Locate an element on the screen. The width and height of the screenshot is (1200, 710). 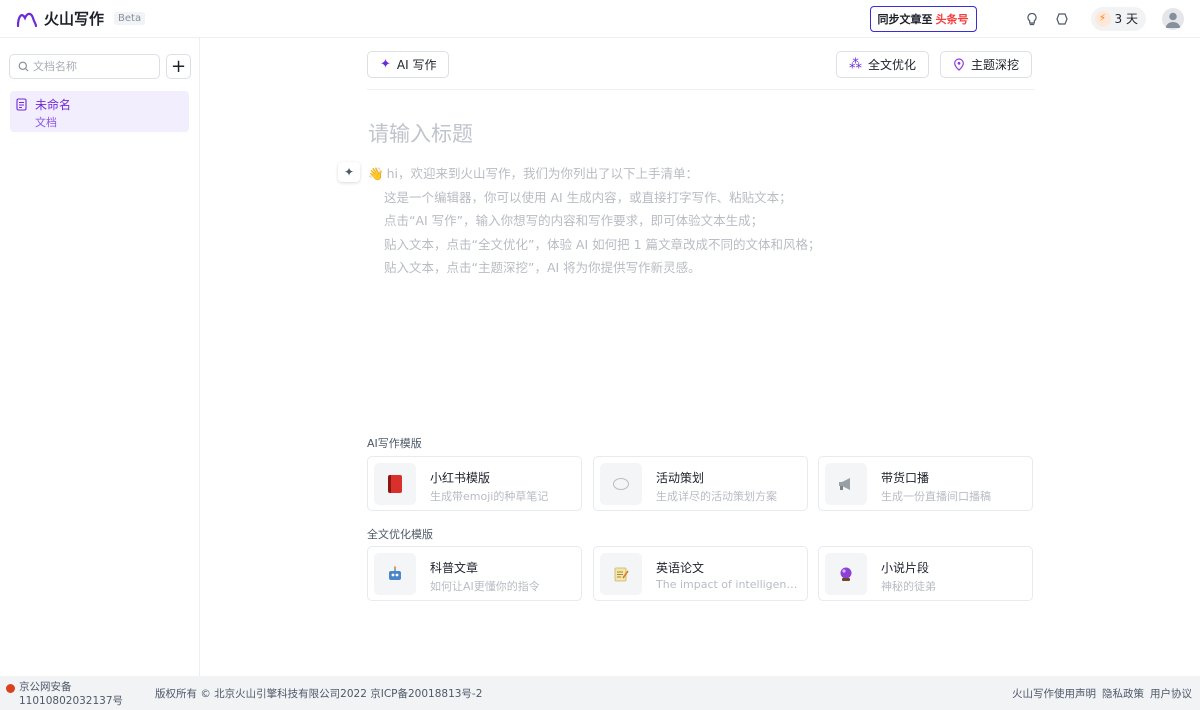
template-card-event-plan: 活动策划 生成详尽的活动策划方案 is located at coordinates (700, 483).